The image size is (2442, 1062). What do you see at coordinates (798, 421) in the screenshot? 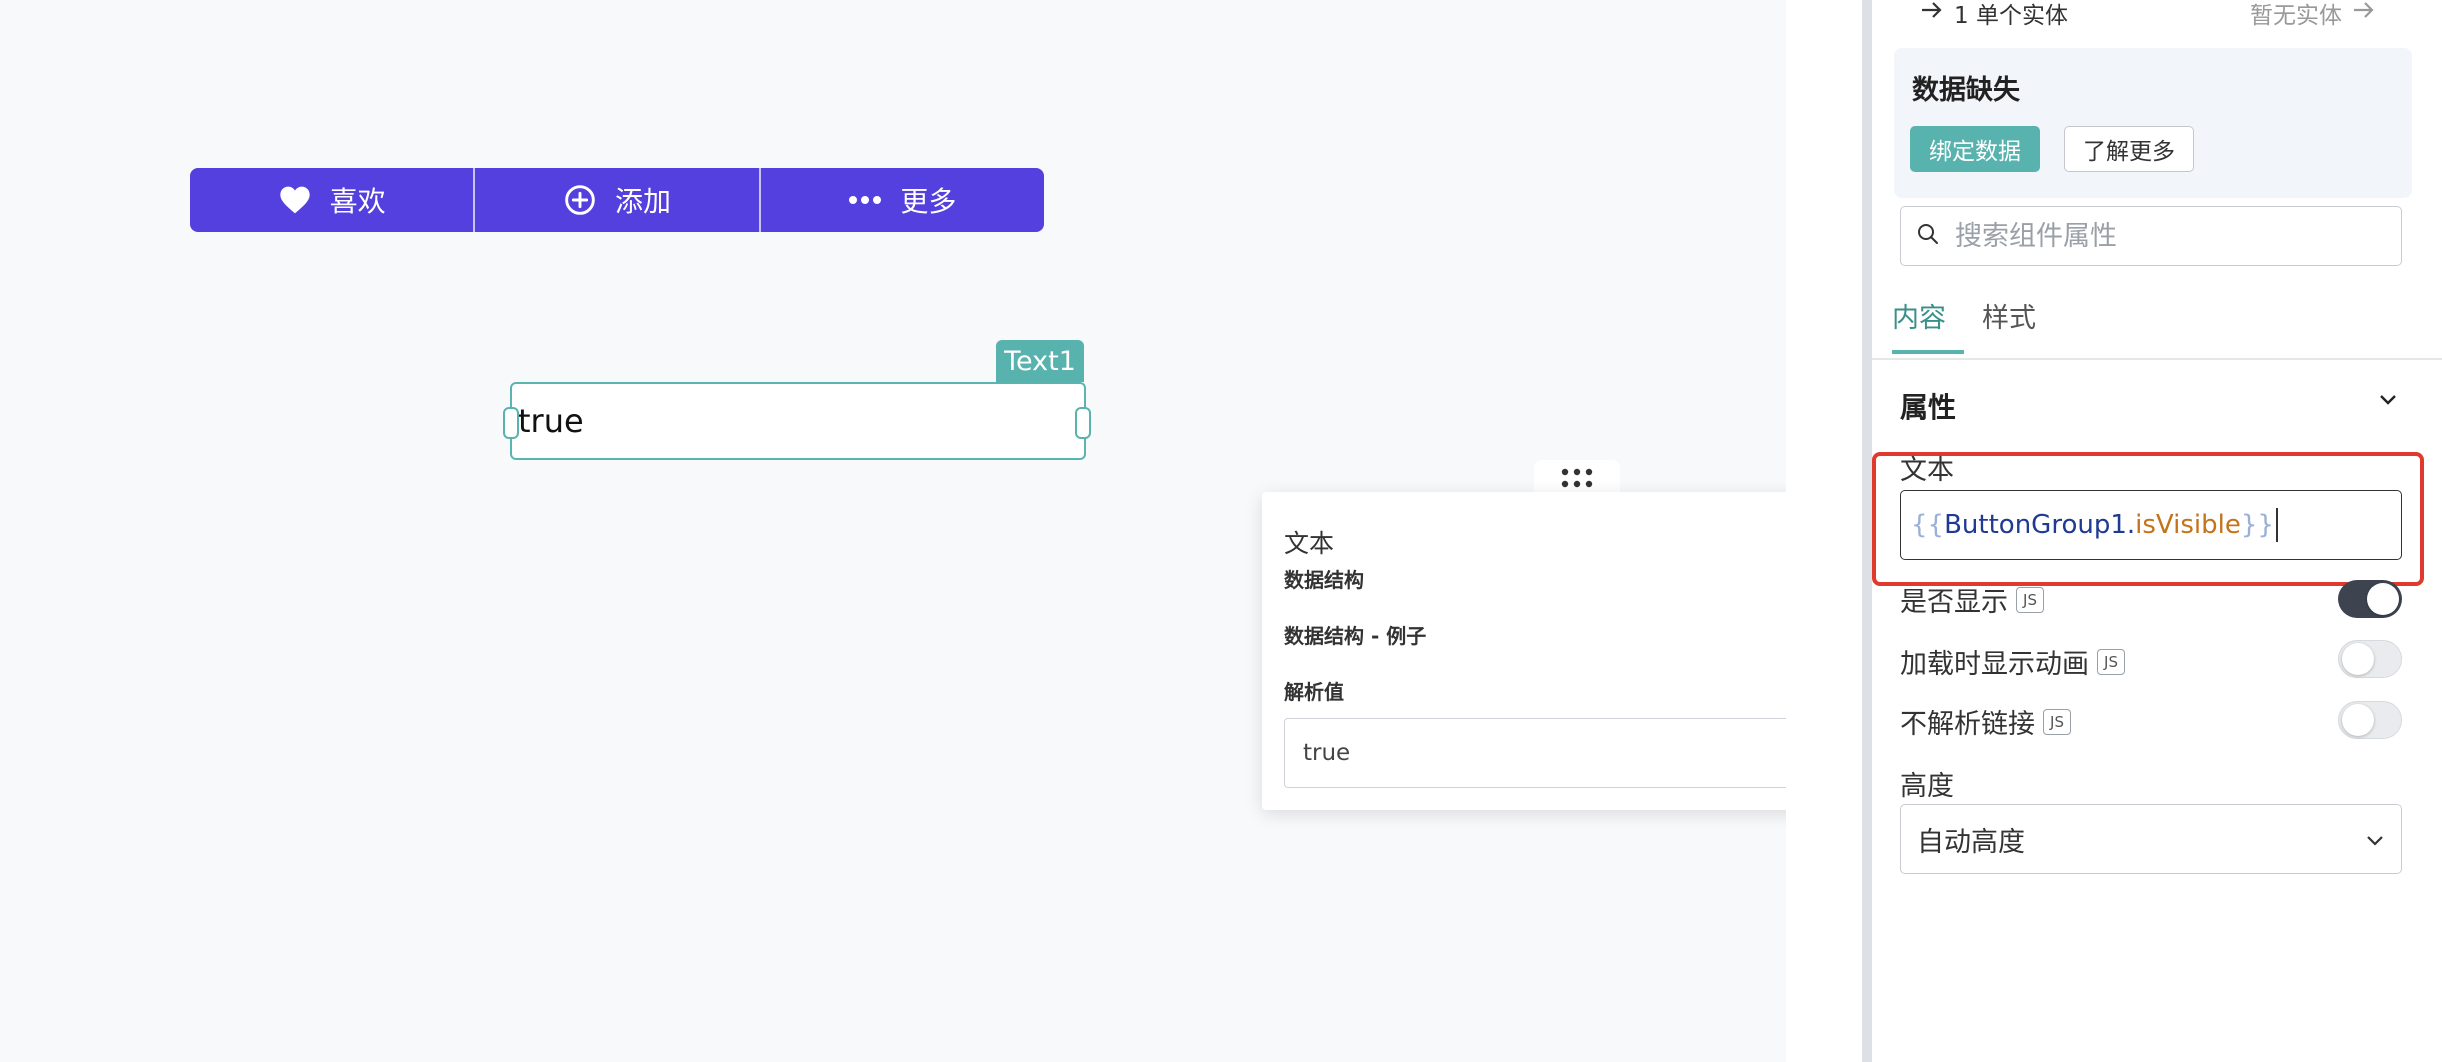
I see `text-widget: true` at bounding box center [798, 421].